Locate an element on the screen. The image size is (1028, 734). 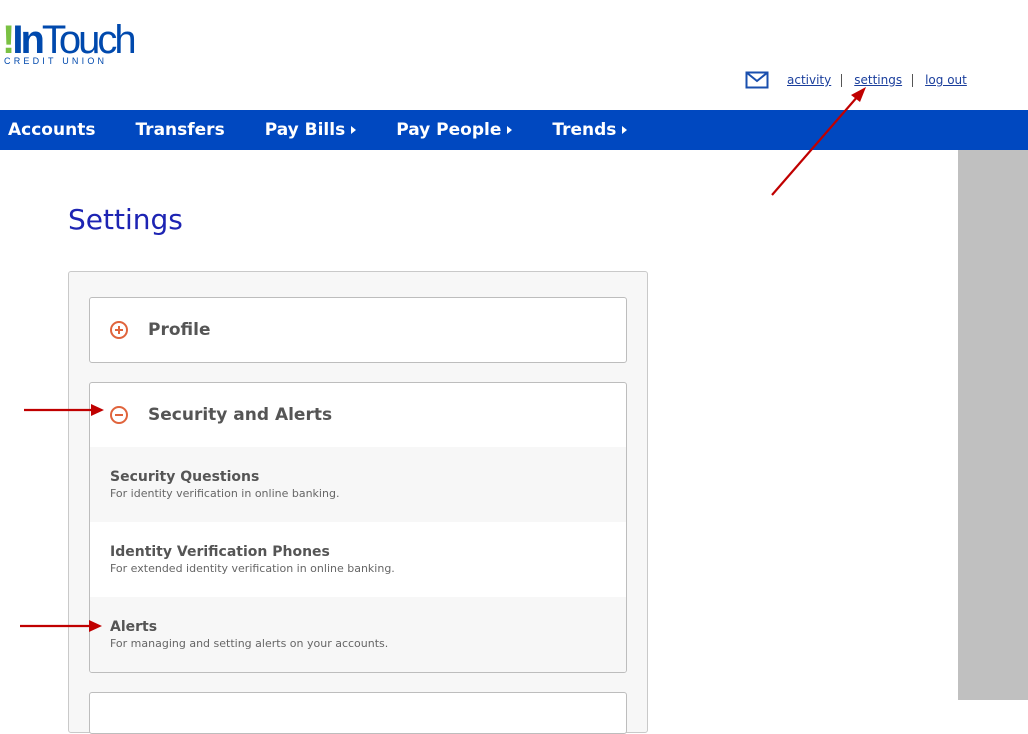
section-title: Security and Alerts is located at coordinates (240, 415).